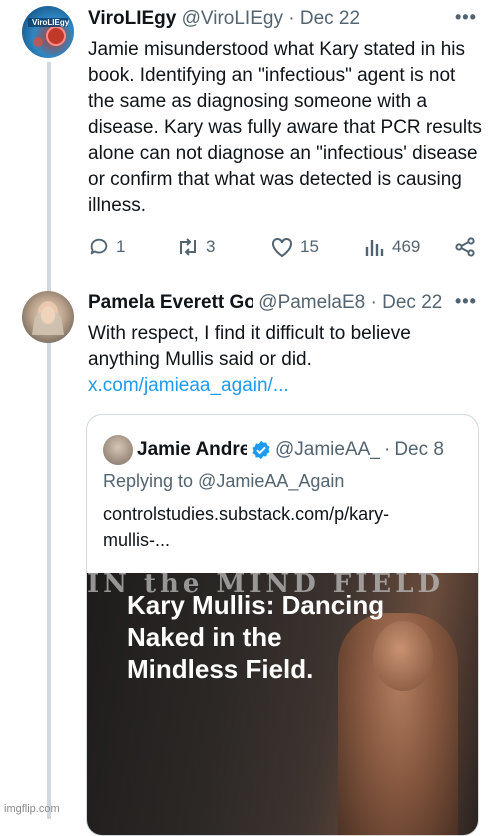 This screenshot has width=500, height=836. I want to click on share-icon, so click(465, 247).